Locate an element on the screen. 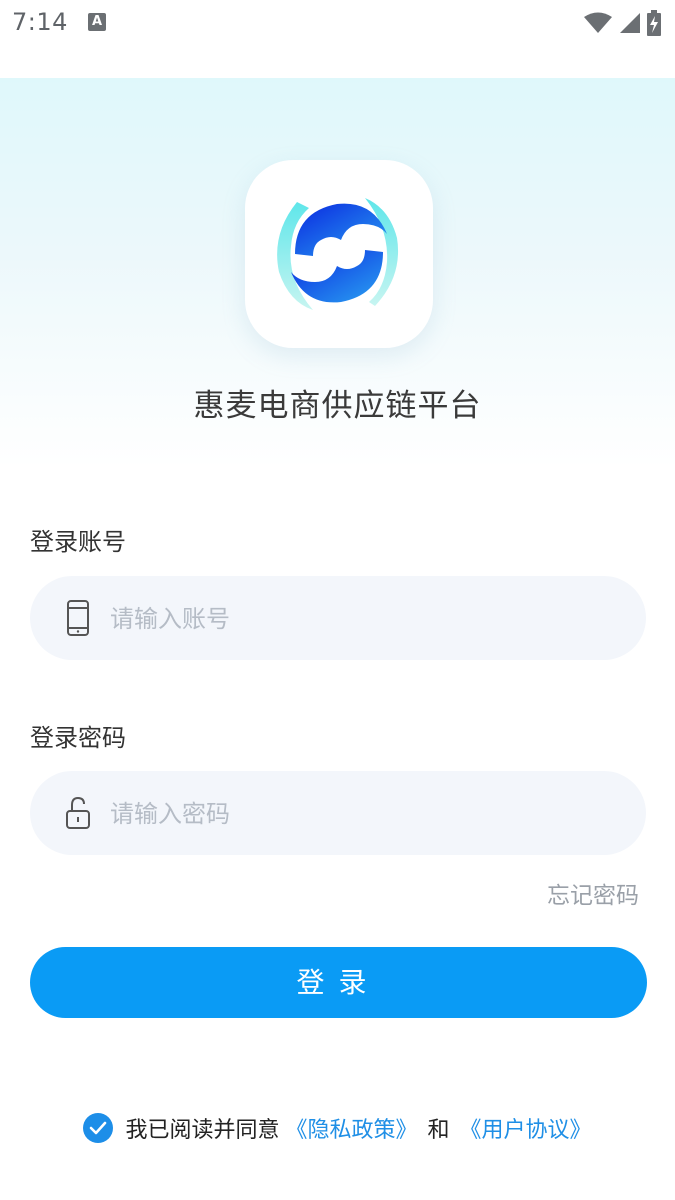 Image resolution: width=675 pixels, height=1200 pixels. password-field is located at coordinates (338, 814).